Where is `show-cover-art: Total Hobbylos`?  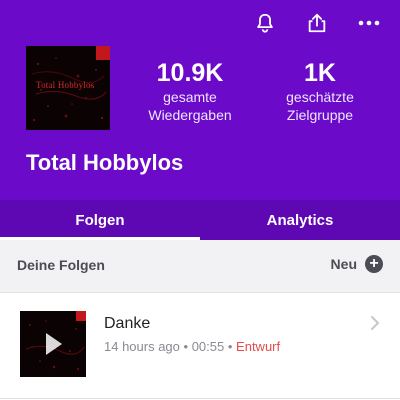
show-cover-art: Total Hobbylos is located at coordinates (68, 88).